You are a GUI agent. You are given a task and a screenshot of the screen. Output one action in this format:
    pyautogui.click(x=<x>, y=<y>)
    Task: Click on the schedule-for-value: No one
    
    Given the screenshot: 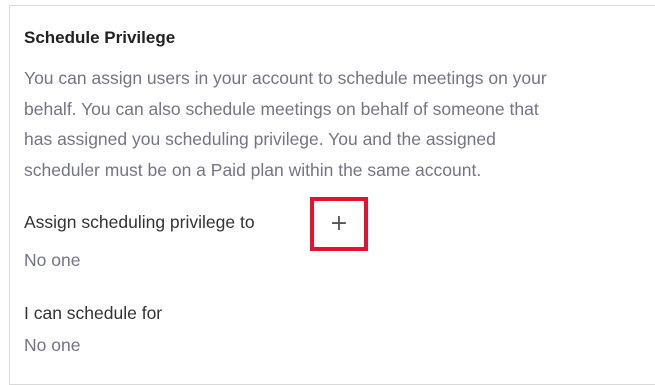 What is the action you would take?
    pyautogui.click(x=52, y=345)
    